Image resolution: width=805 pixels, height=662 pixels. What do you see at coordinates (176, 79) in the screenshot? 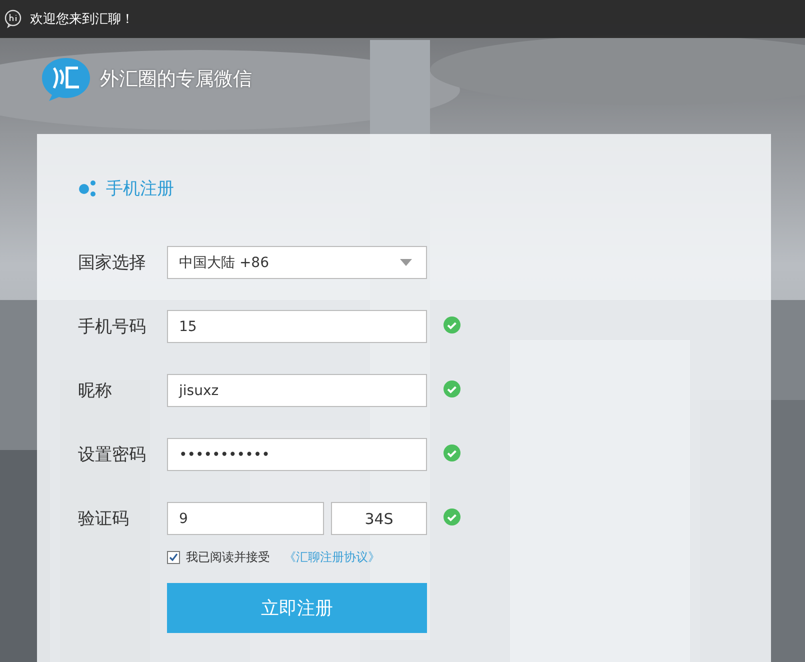
I see `slogan-text: 外汇圈的专属微信` at bounding box center [176, 79].